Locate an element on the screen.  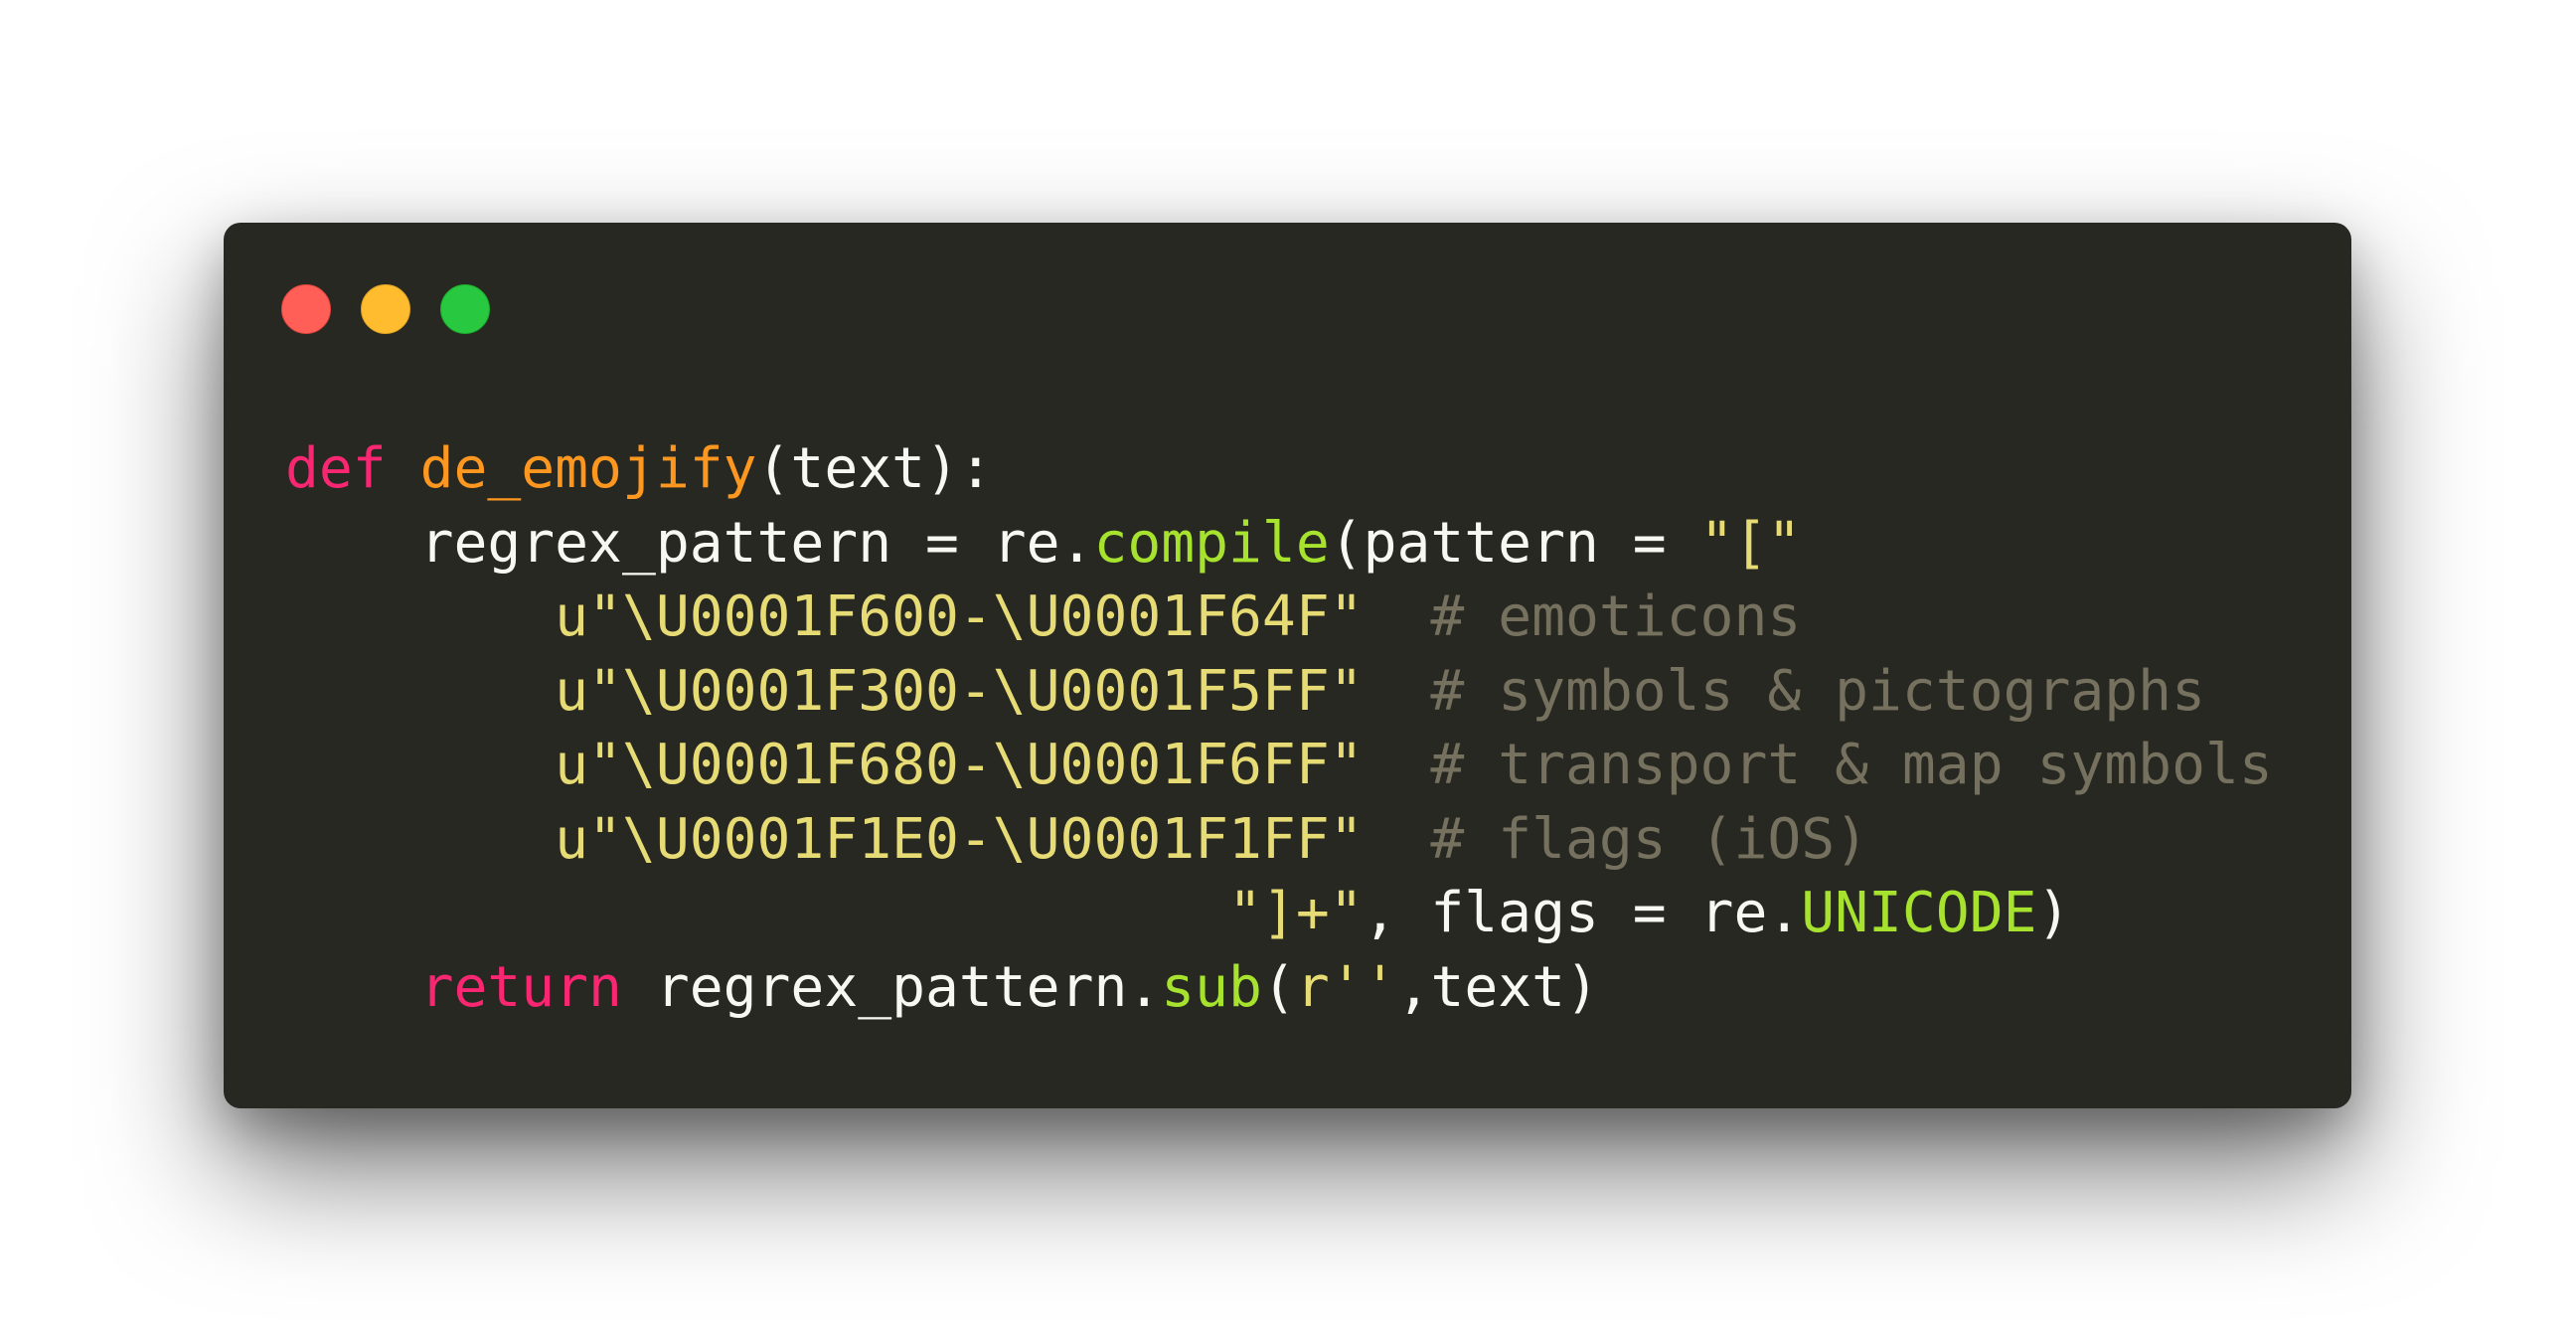
sub-args: ,text) is located at coordinates (1497, 987).